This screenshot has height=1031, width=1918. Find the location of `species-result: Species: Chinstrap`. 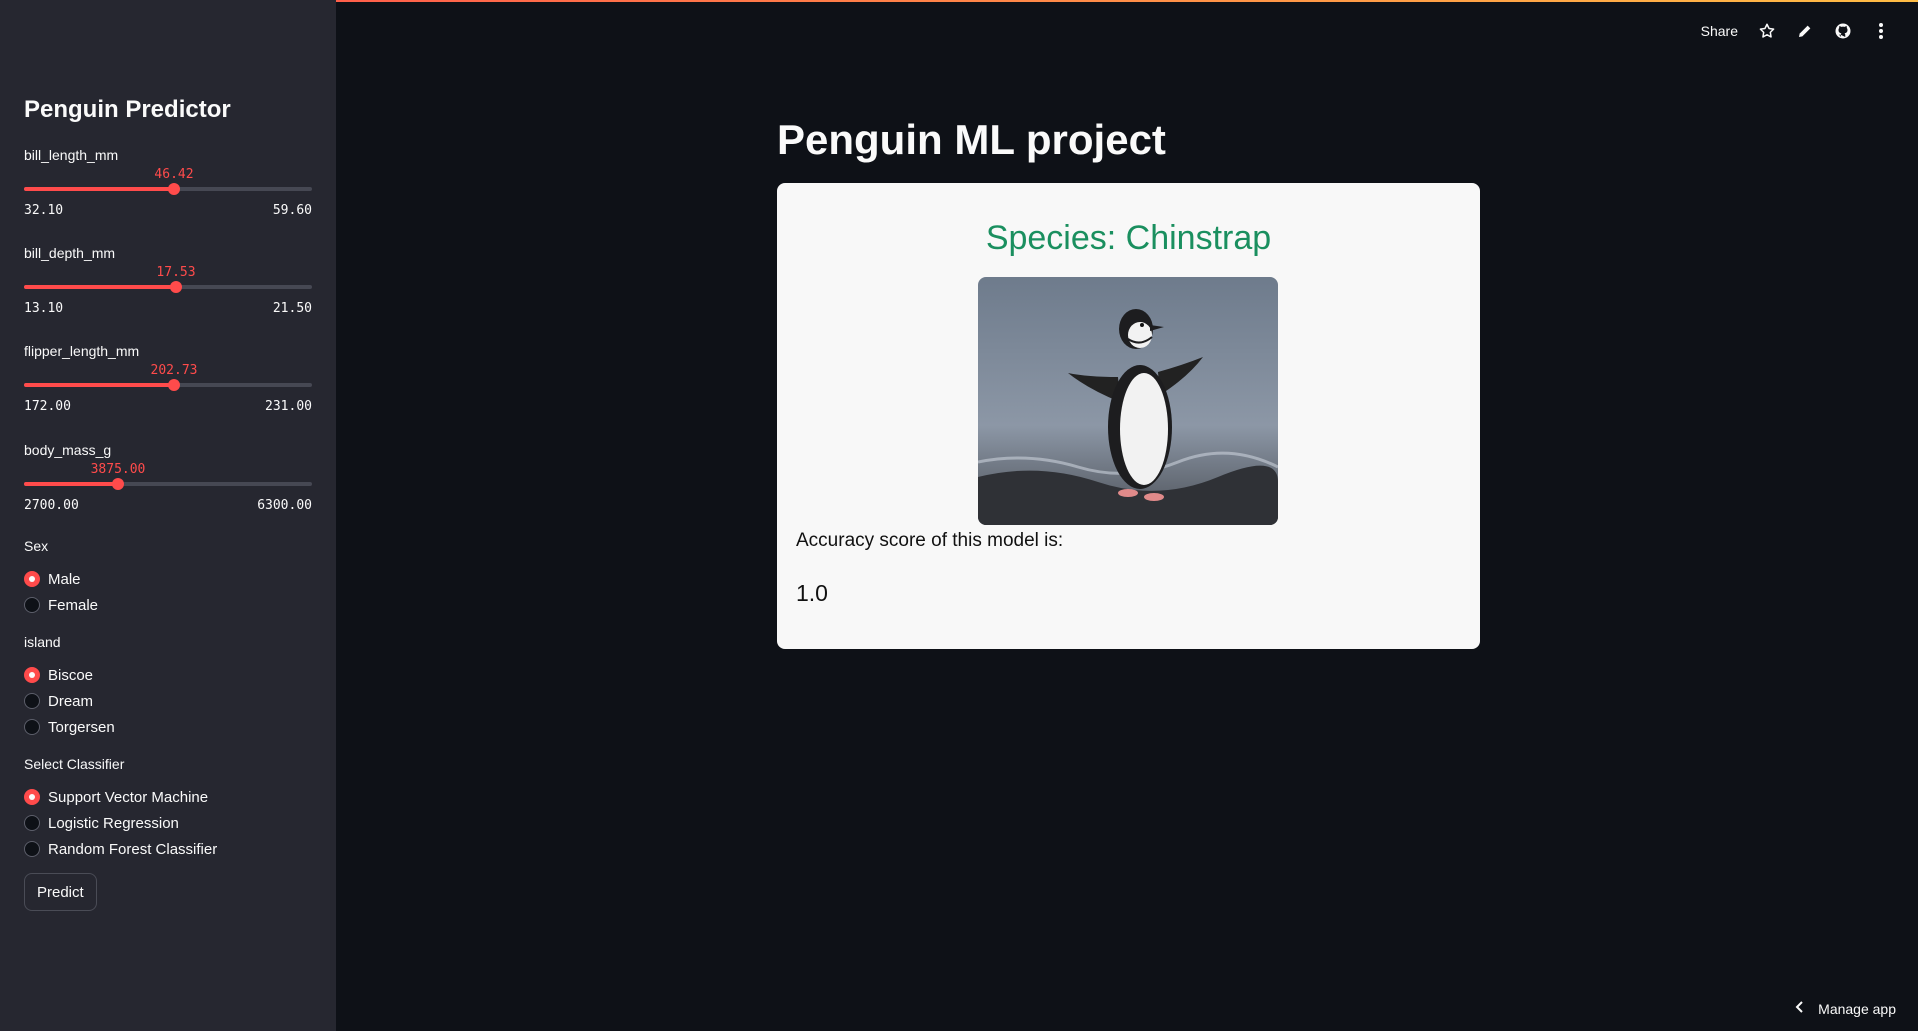

species-result: Species: Chinstrap is located at coordinates (1128, 238).